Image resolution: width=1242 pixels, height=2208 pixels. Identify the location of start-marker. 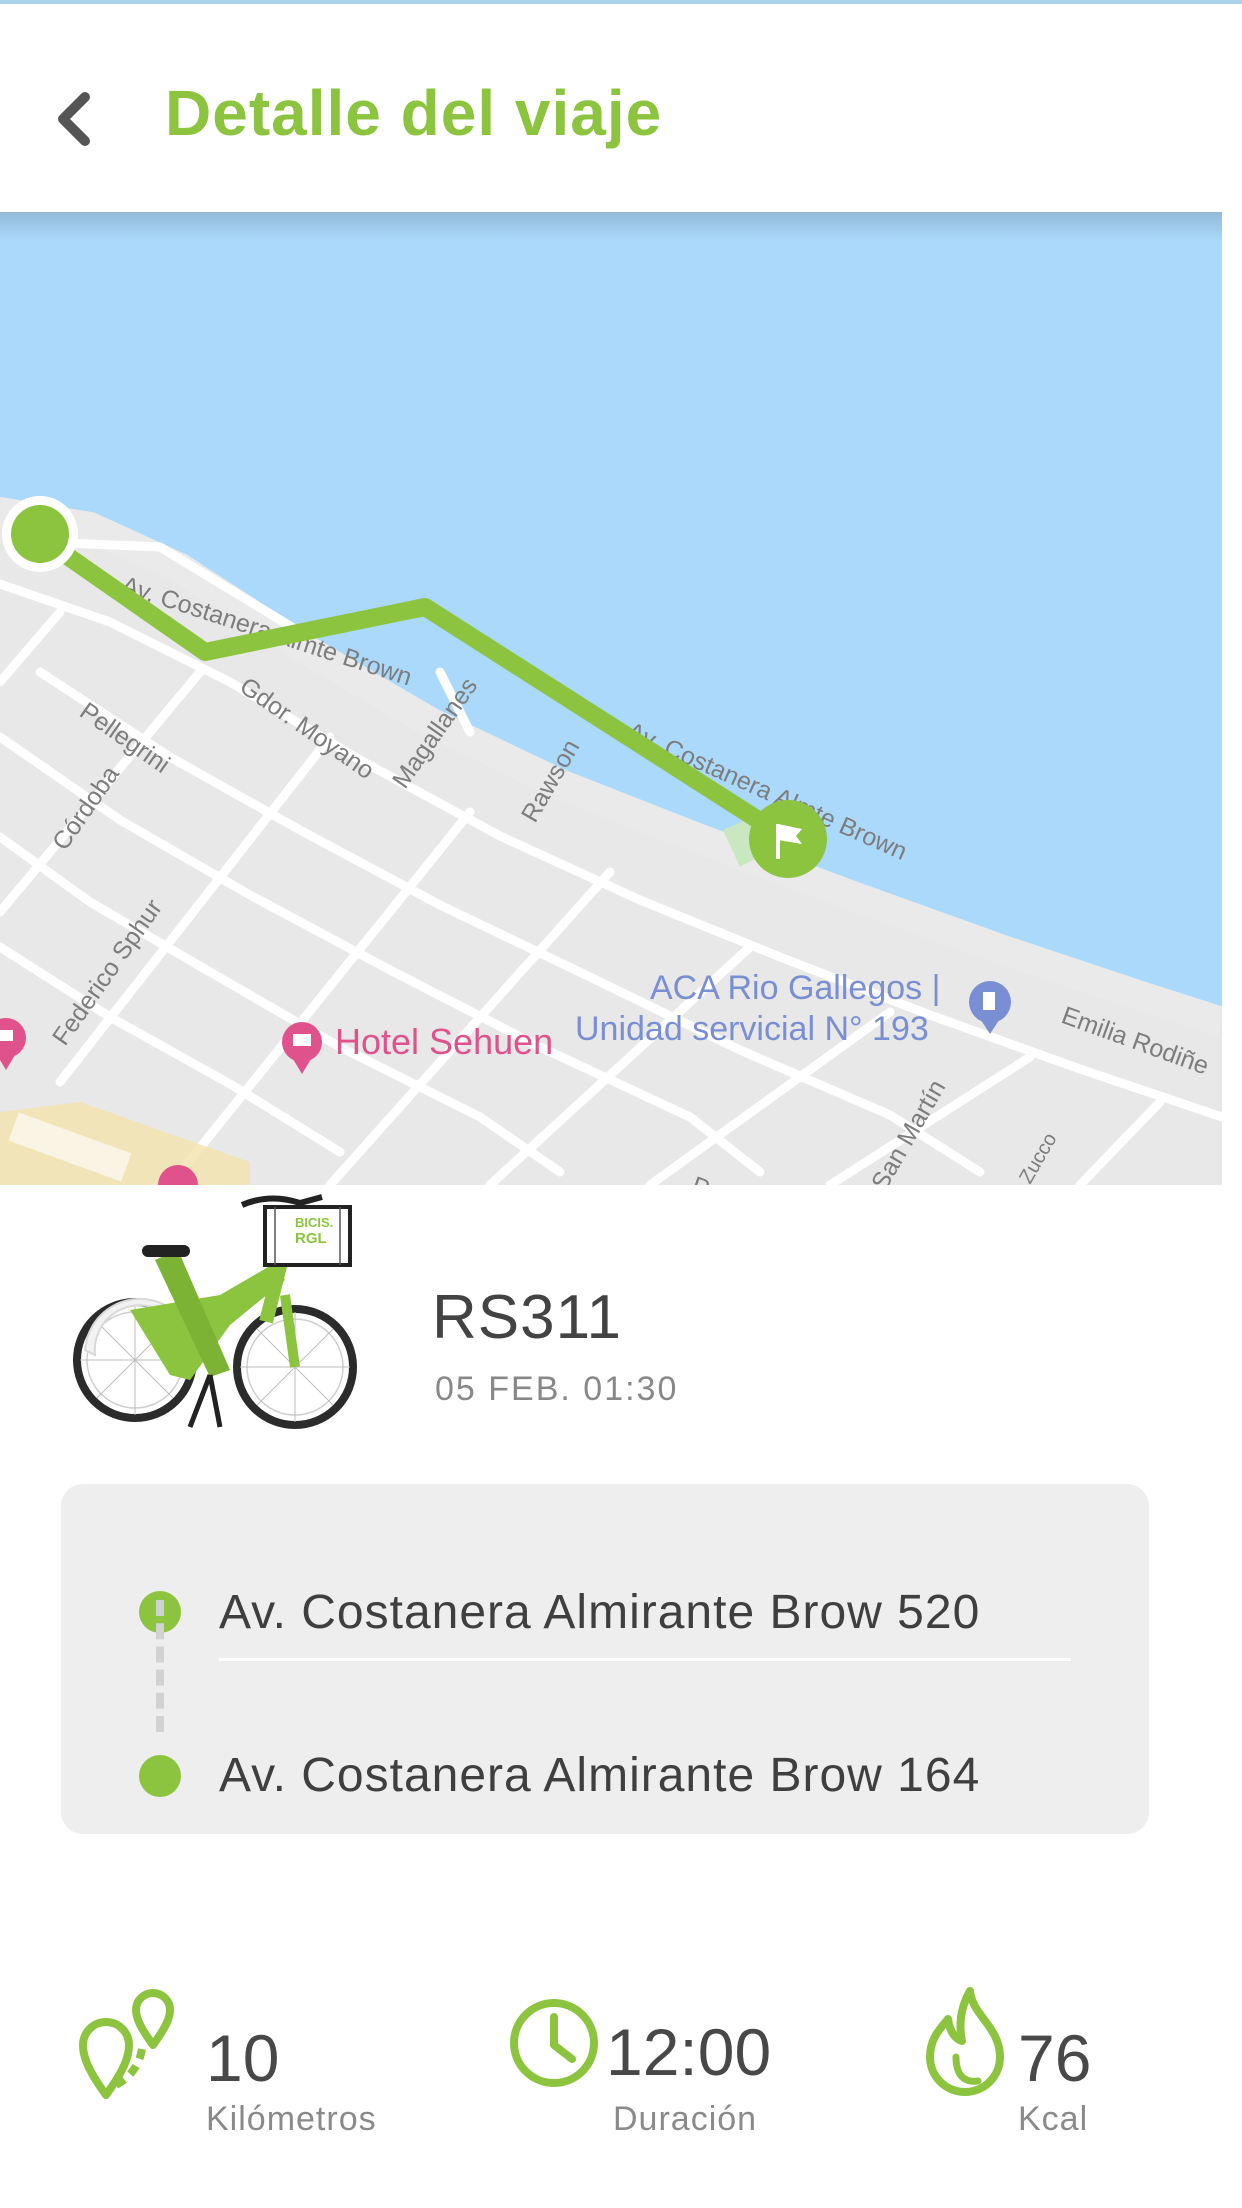
(40, 534).